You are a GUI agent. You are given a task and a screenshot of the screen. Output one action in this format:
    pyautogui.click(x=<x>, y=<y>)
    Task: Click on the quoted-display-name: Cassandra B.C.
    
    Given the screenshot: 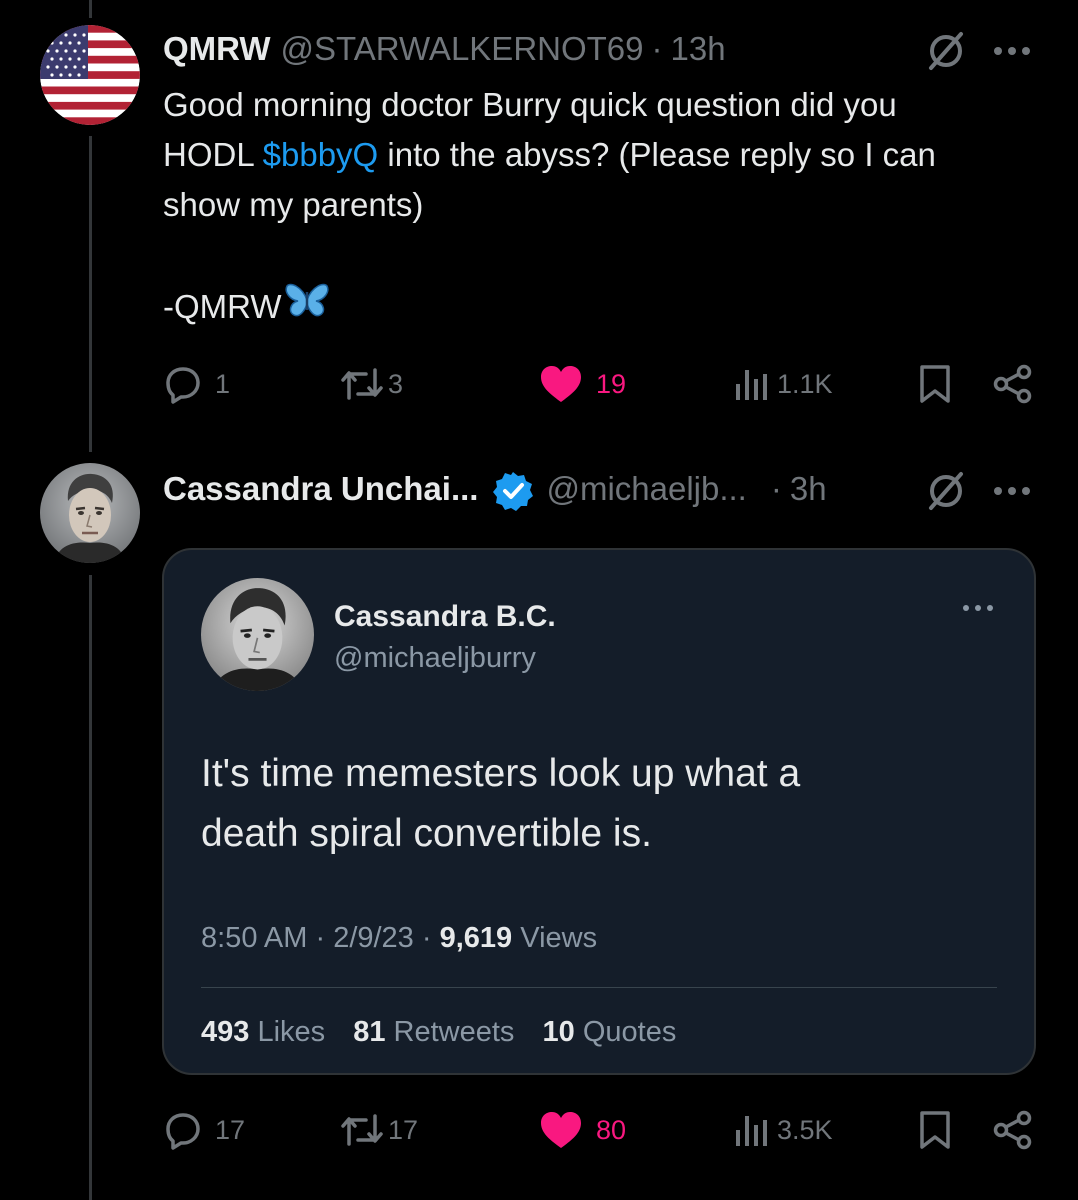 What is the action you would take?
    pyautogui.click(x=445, y=616)
    